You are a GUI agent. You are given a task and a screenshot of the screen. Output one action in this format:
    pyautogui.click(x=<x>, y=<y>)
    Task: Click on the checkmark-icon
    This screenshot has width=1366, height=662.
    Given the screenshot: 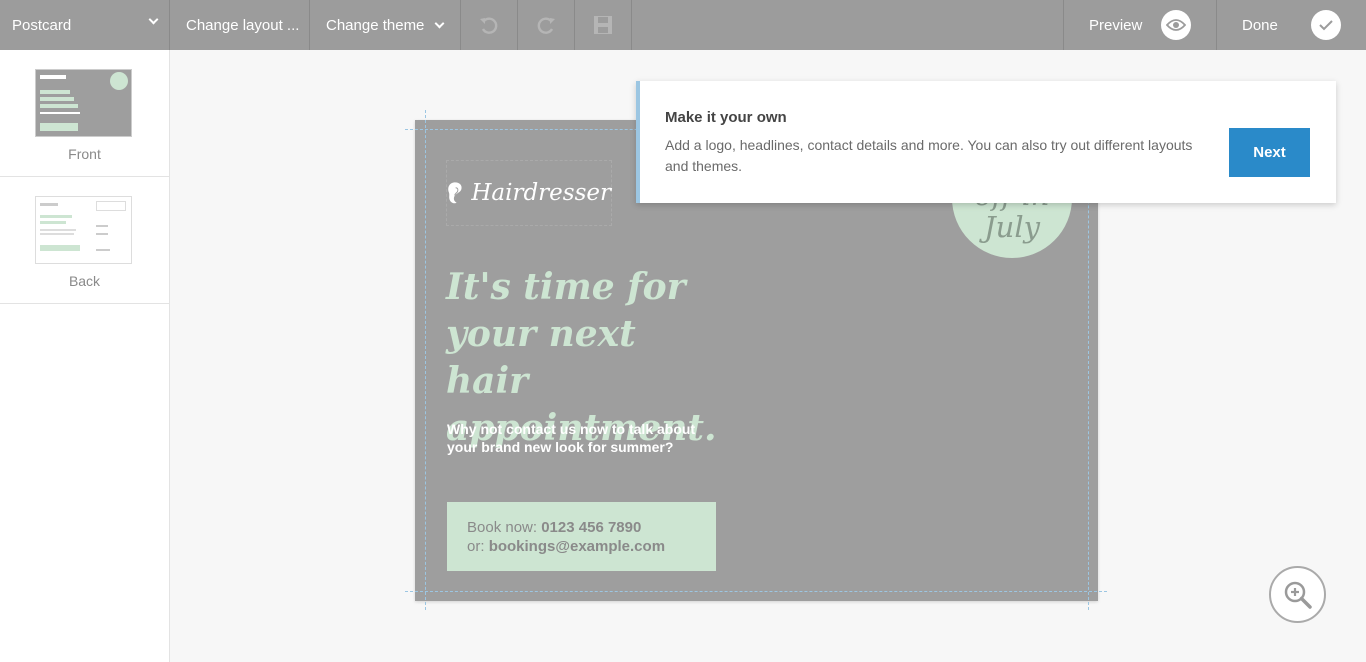 What is the action you would take?
    pyautogui.click(x=1326, y=25)
    